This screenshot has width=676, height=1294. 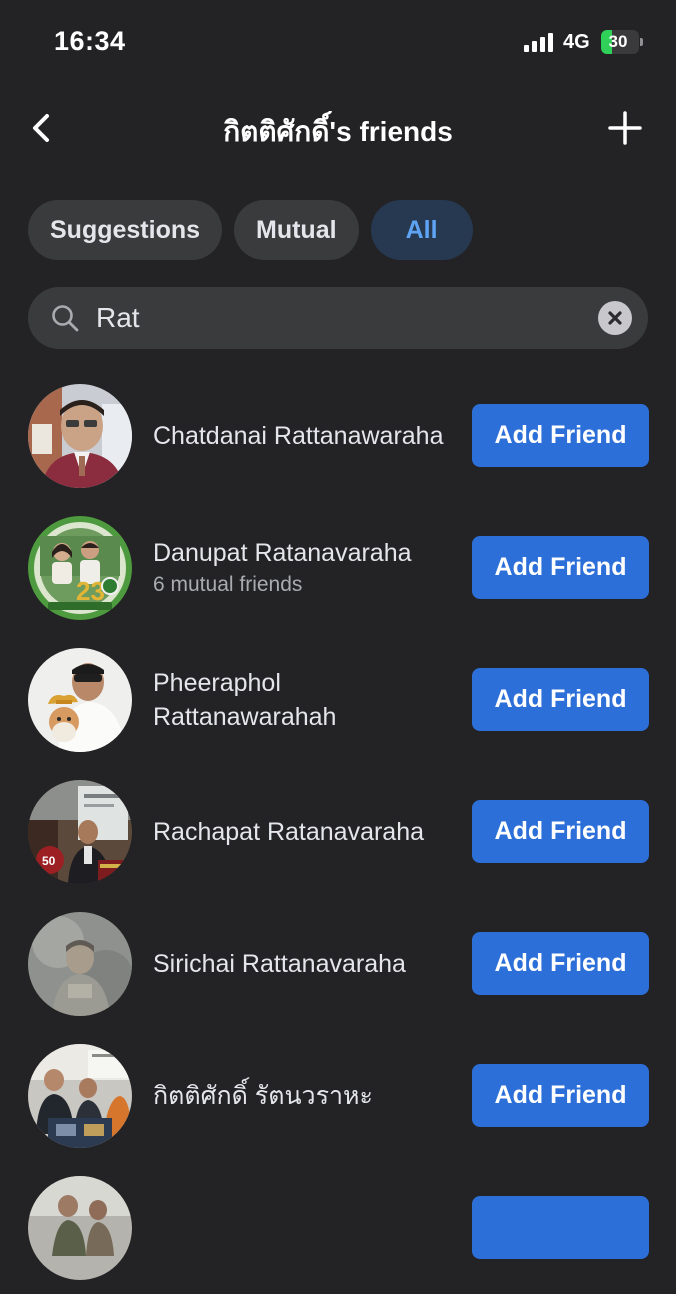 I want to click on mutual-friends-count: 6 mutual friends, so click(x=228, y=584).